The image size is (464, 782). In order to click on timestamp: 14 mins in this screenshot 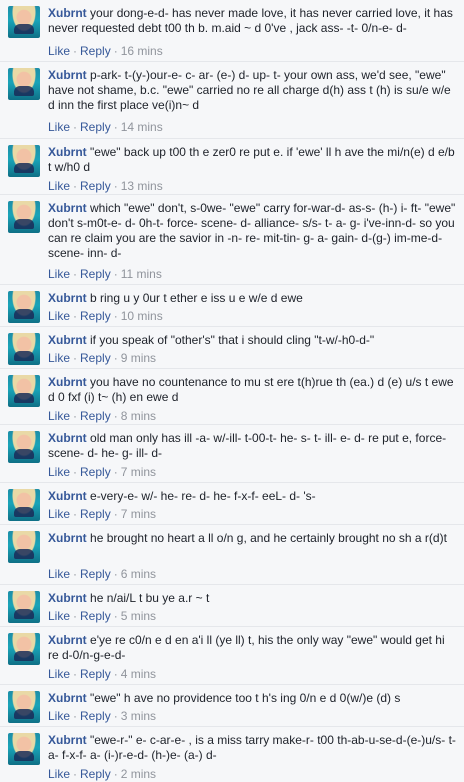, I will do `click(142, 127)`.